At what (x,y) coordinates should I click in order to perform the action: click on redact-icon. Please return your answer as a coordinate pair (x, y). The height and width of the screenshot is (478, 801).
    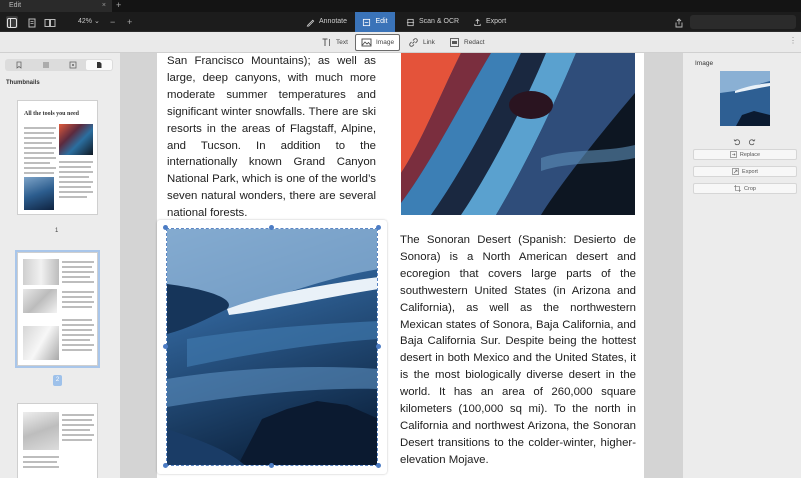
    Looking at the image, I should click on (454, 42).